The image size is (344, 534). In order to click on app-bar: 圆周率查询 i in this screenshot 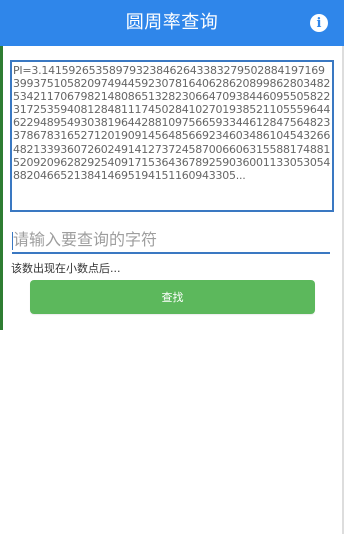, I will do `click(172, 23)`.